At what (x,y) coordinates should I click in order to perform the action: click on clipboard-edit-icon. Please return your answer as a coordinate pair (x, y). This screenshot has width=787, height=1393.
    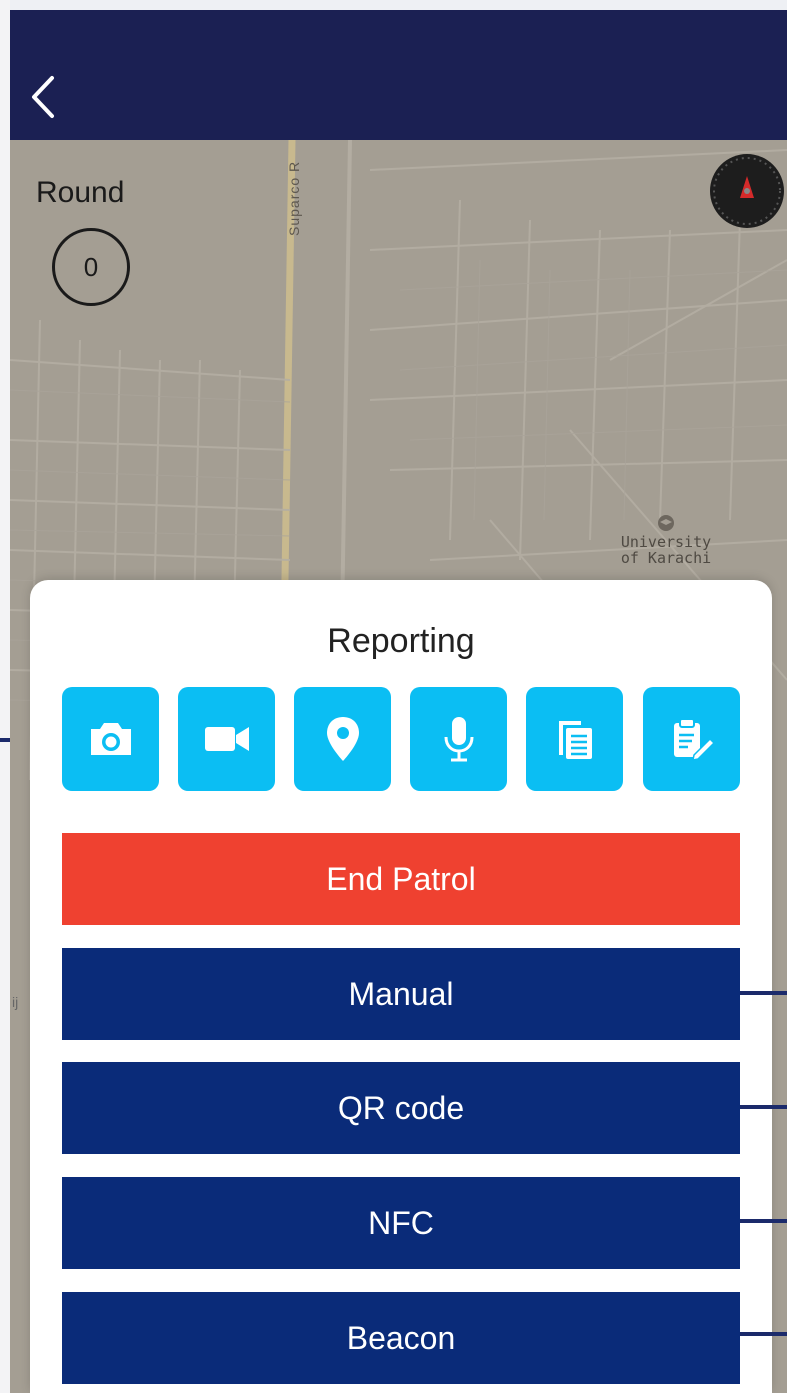
    Looking at the image, I should click on (694, 739).